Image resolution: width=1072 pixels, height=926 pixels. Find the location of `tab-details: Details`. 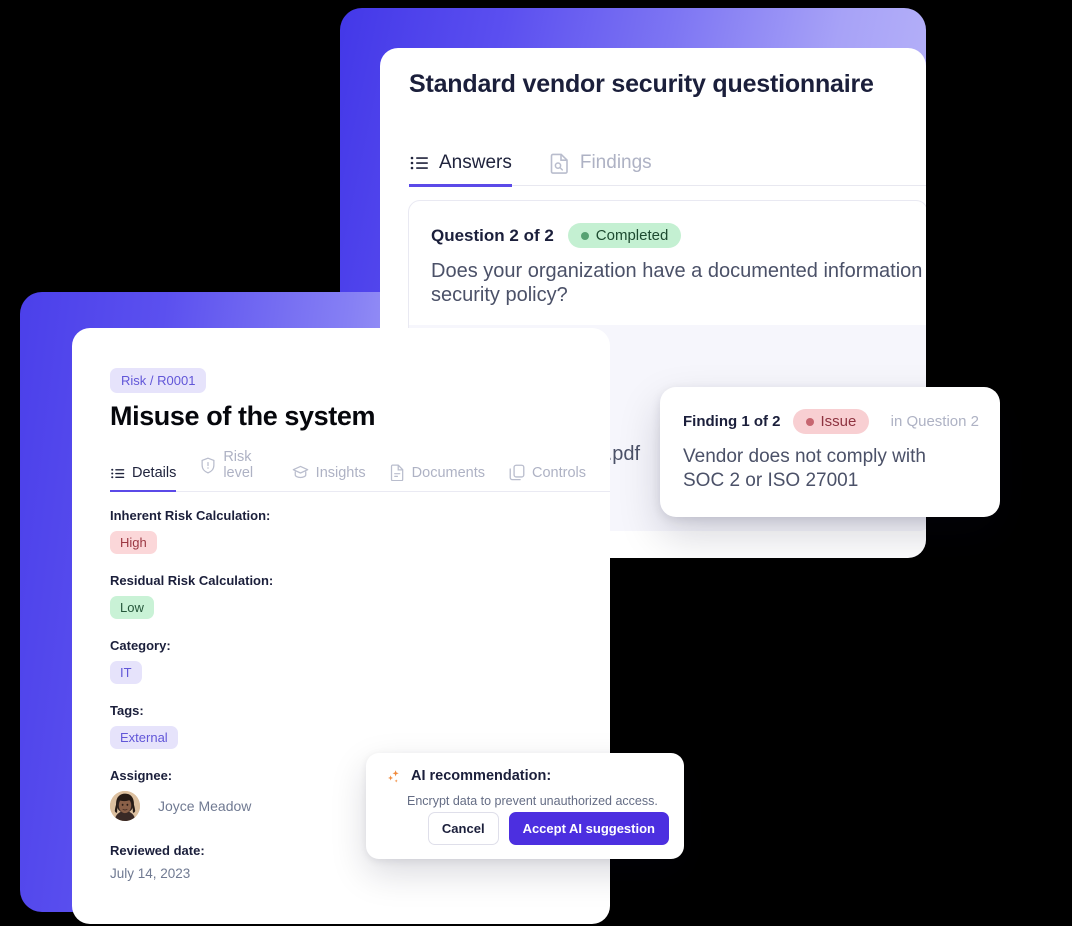

tab-details: Details is located at coordinates (143, 478).